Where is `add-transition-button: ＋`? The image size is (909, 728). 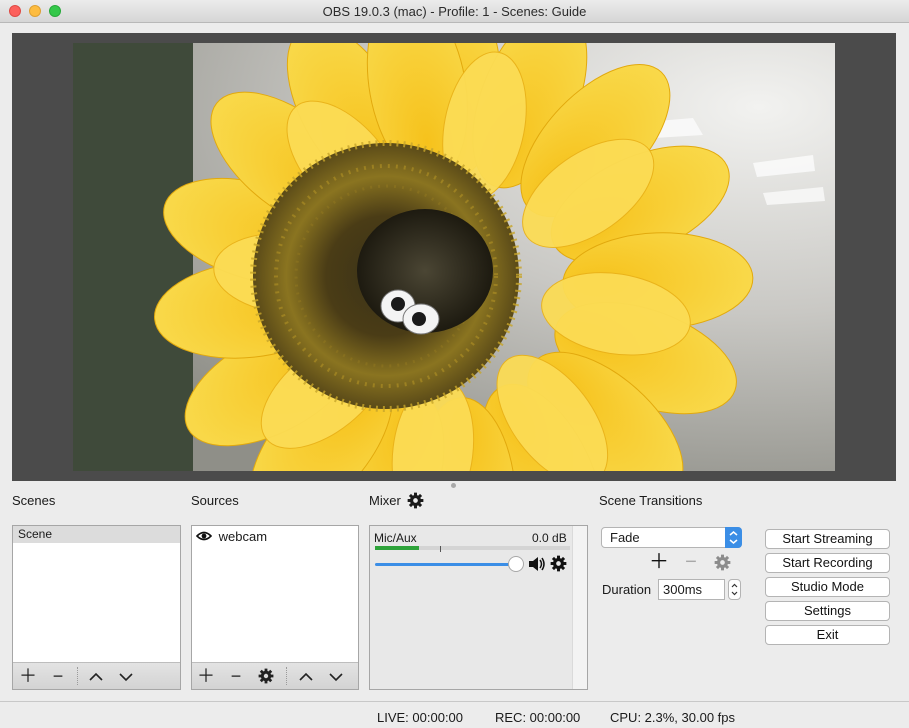 add-transition-button: ＋ is located at coordinates (659, 562).